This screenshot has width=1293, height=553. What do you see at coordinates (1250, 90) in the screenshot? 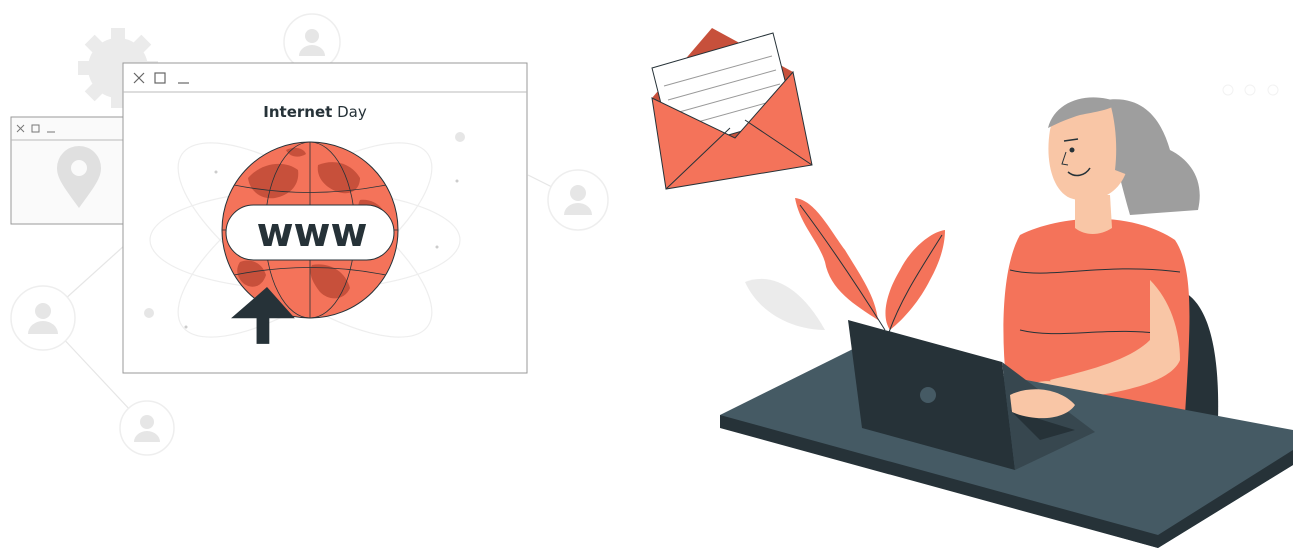
I see `decor-dots` at bounding box center [1250, 90].